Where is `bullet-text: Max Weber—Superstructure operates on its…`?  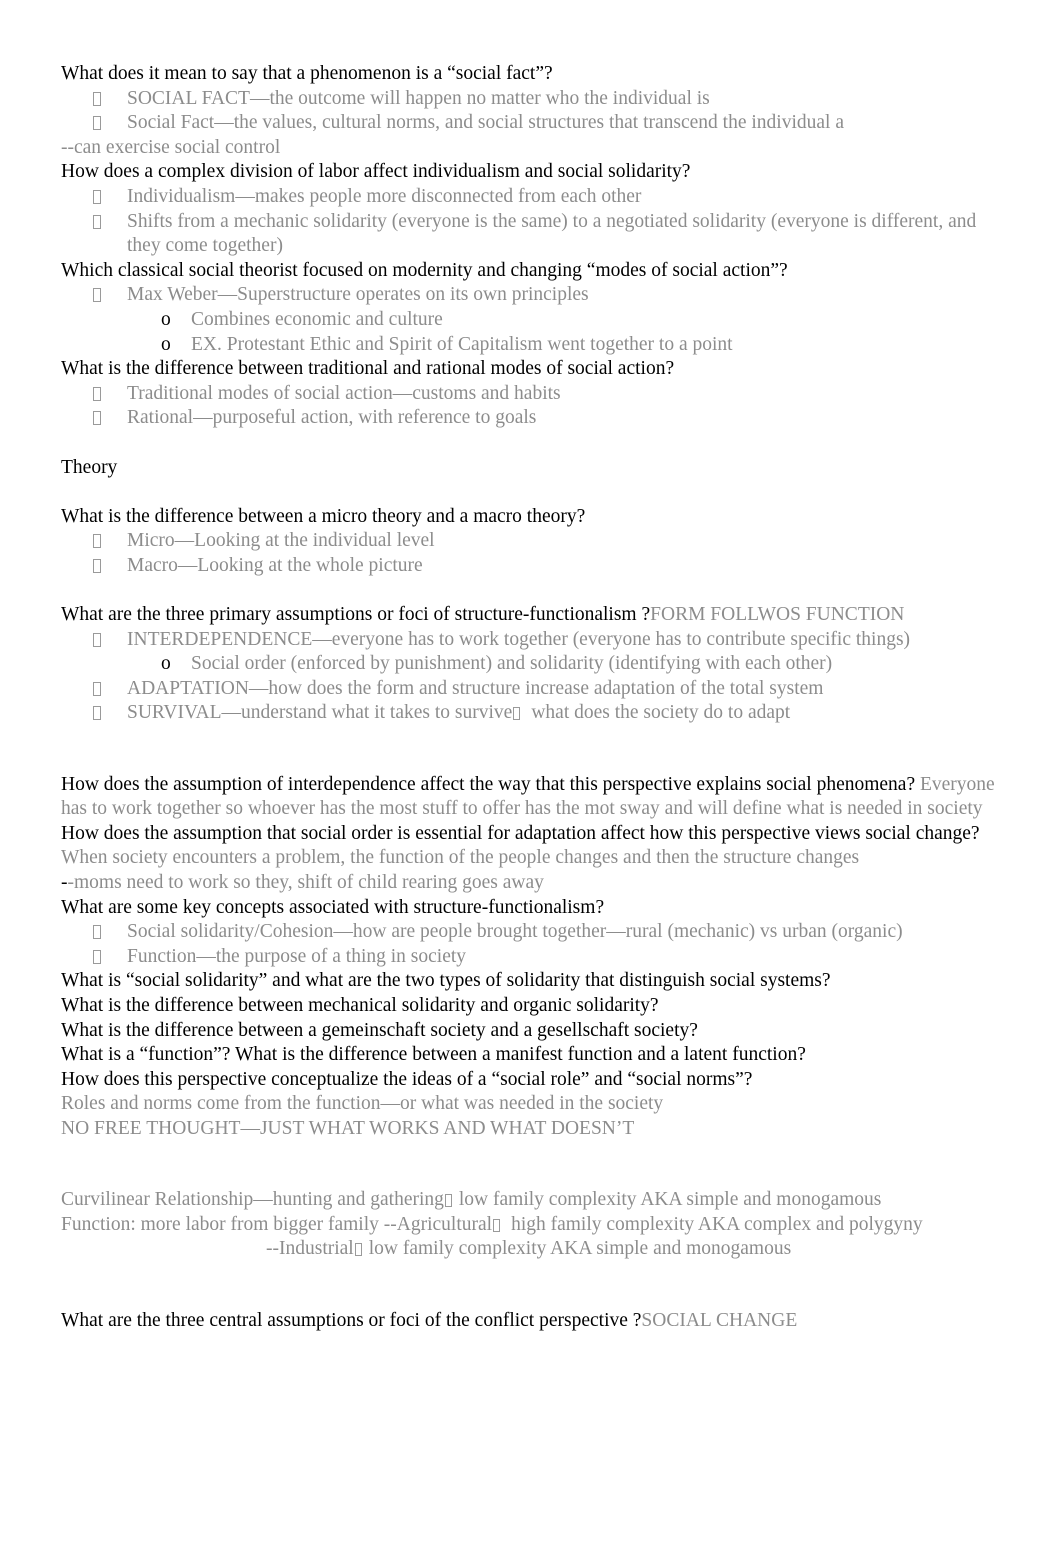
bullet-text: Max Weber—Superstructure operates on its… is located at coordinates (358, 295).